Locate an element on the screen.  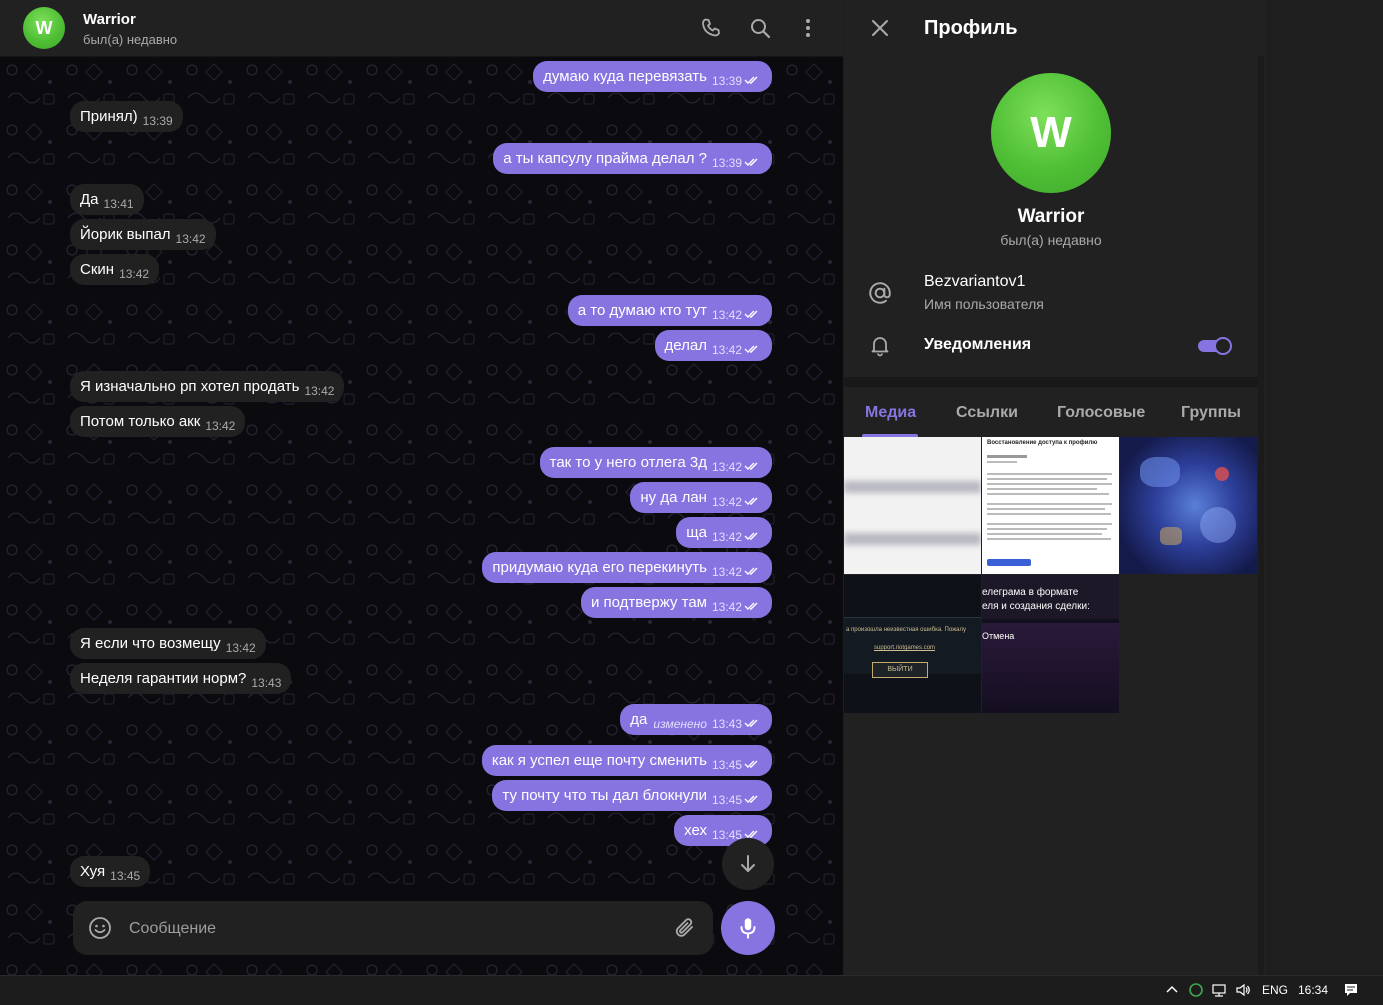
message-text: а то думаю кто тут is located at coordinates (642, 310).